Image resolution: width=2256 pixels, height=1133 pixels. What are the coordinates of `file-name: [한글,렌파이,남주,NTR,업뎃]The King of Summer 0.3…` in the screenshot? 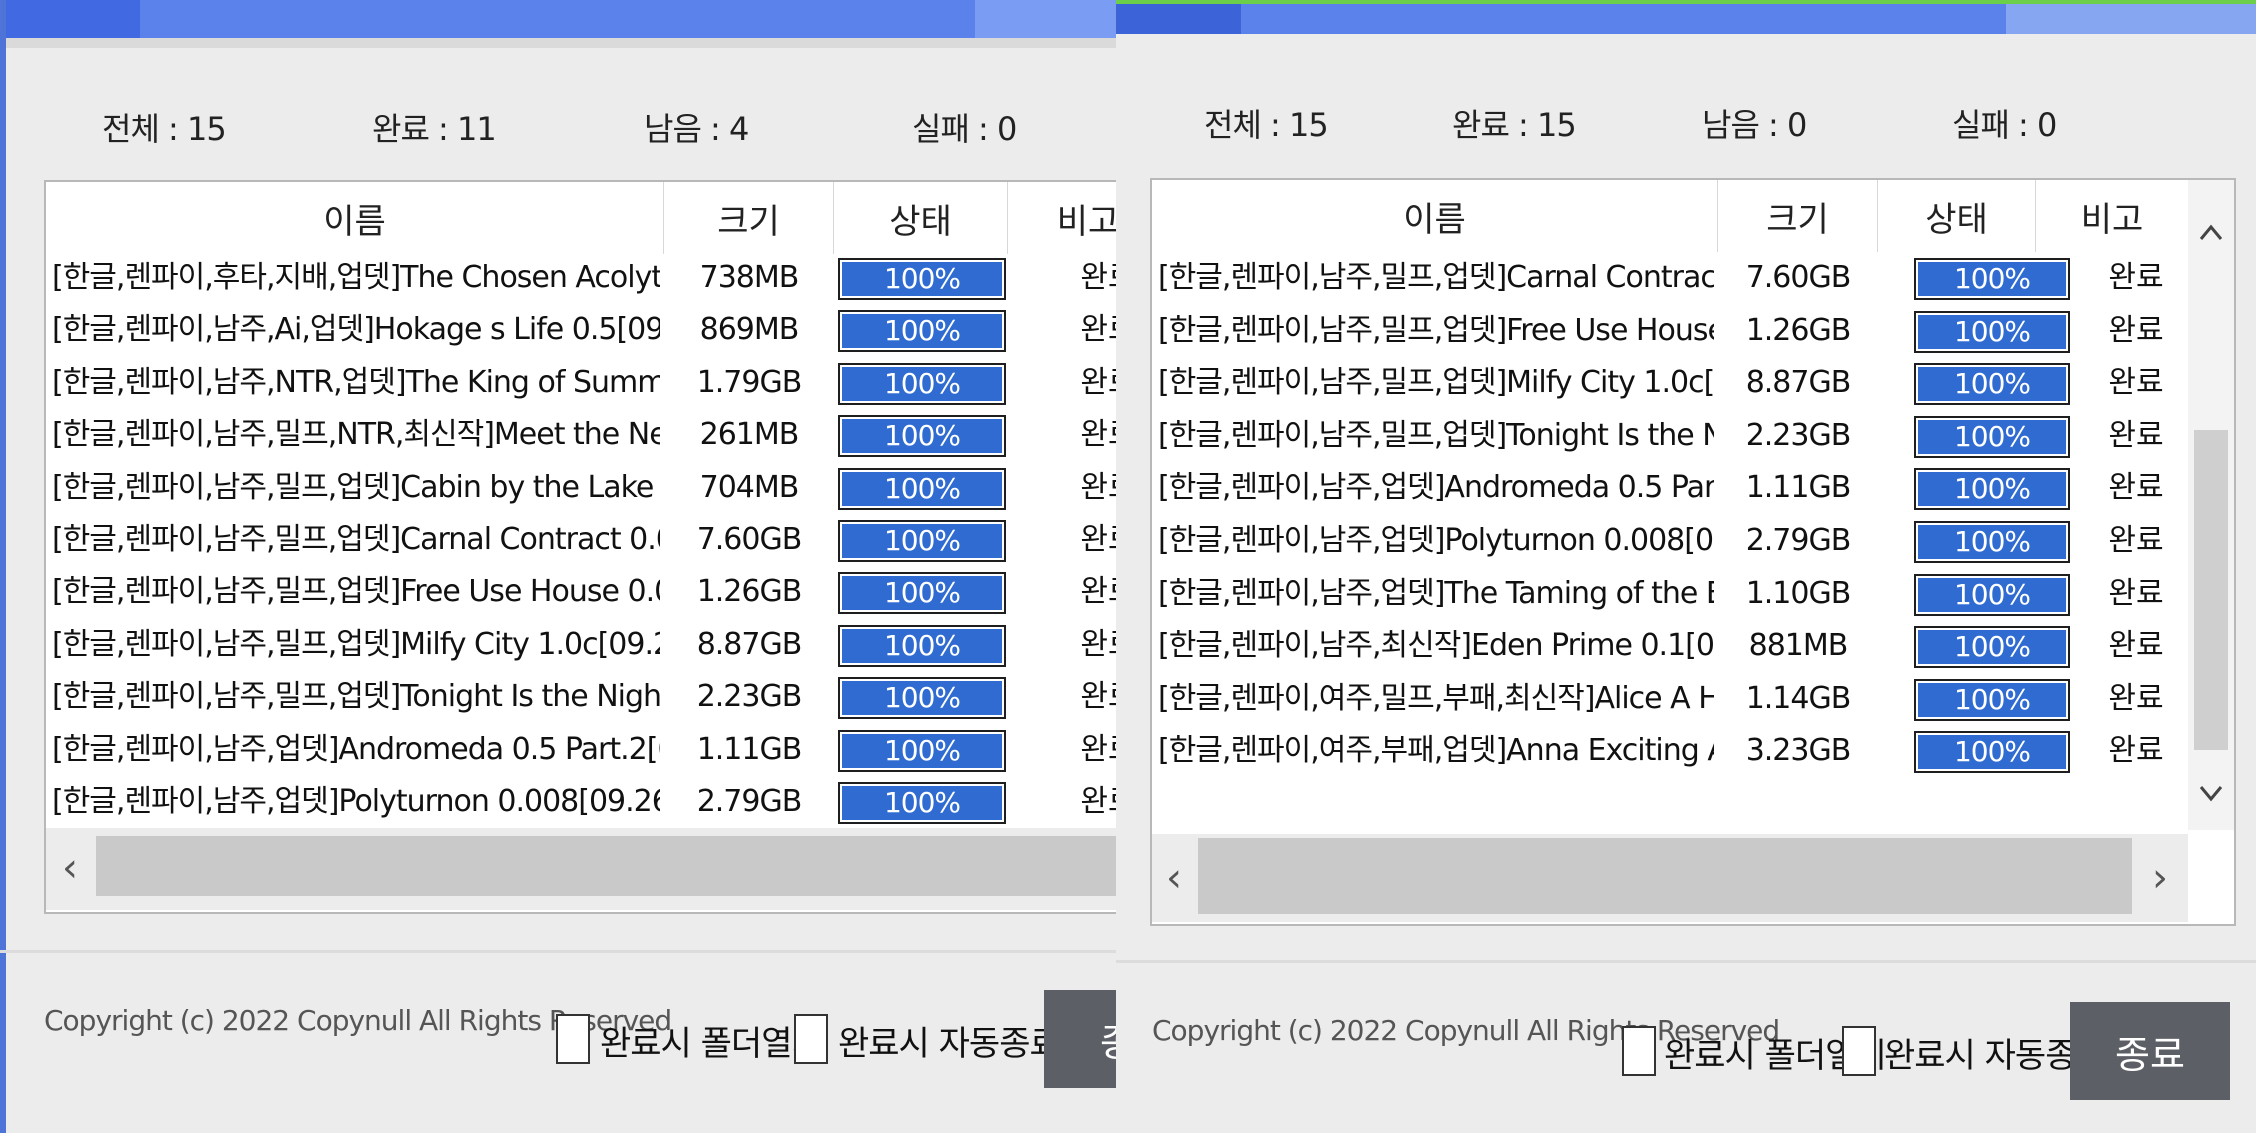 It's located at (356, 382).